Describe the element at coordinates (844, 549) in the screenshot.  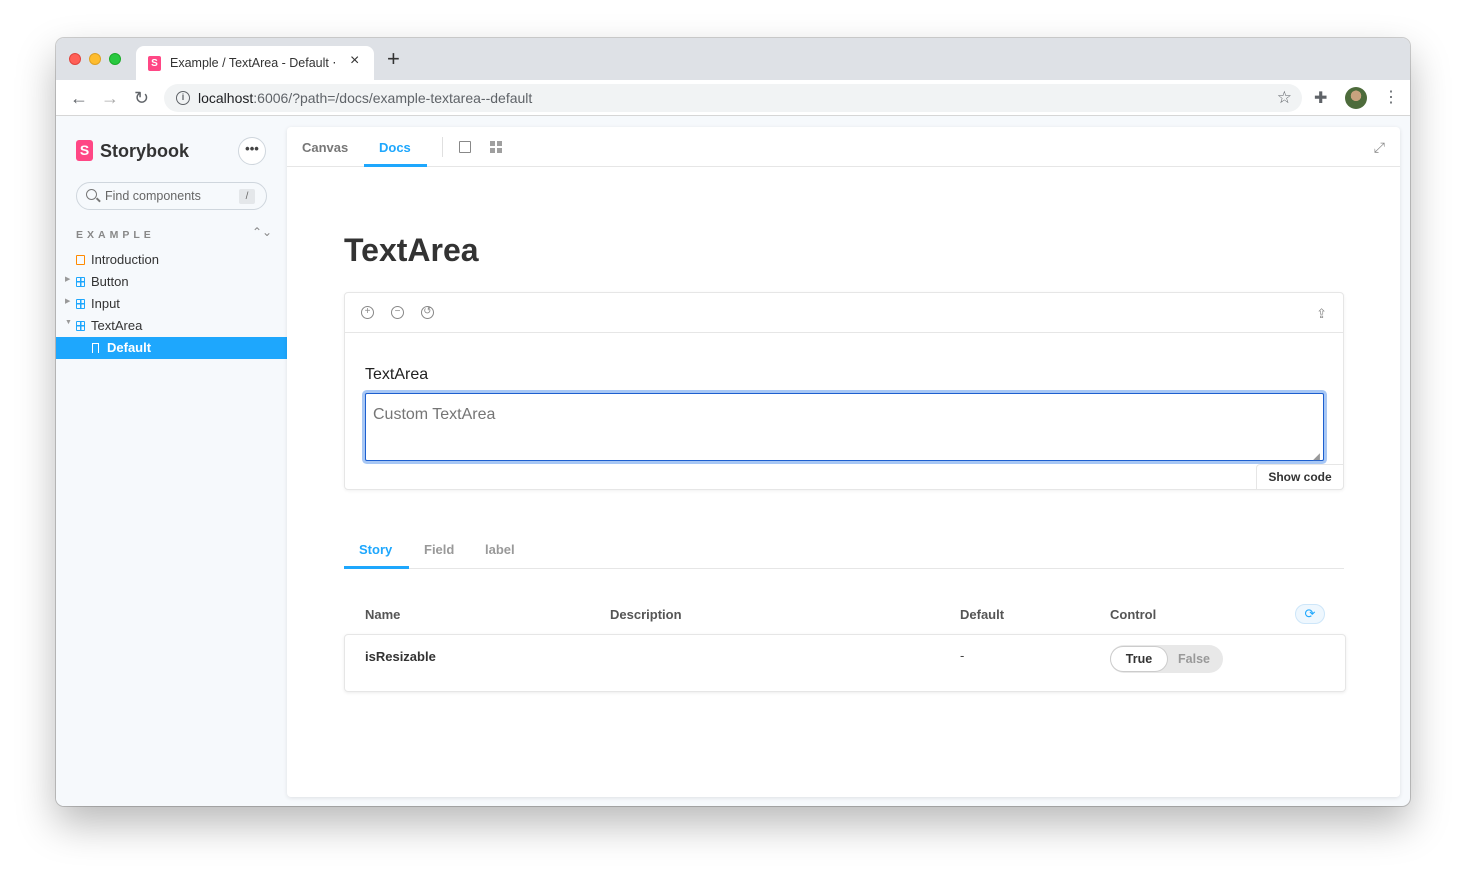
I see `args-tabs: Story Field label` at that location.